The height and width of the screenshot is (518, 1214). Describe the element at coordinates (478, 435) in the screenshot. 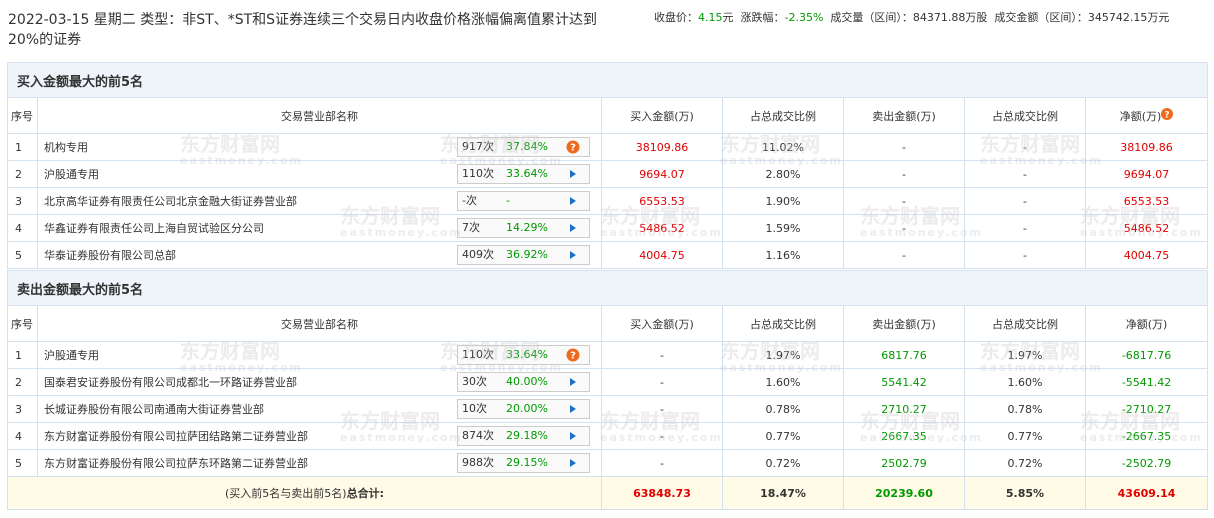

I see `dept-count: 874次` at that location.